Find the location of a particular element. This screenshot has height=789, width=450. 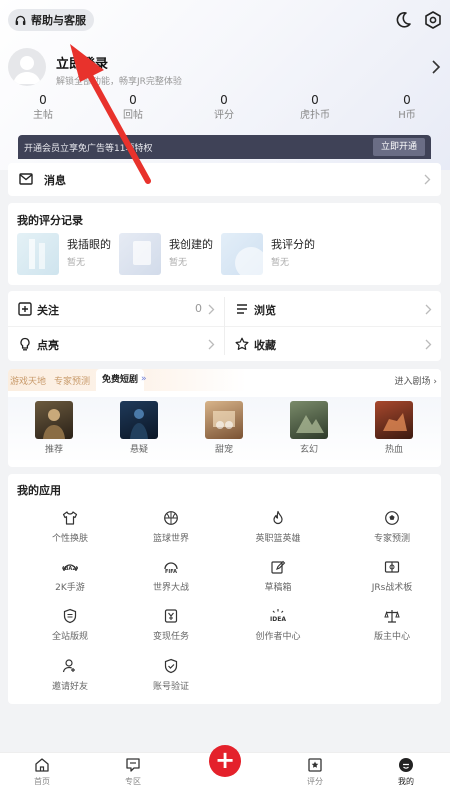

app-label: 英职篮英雄 is located at coordinates (278, 539).